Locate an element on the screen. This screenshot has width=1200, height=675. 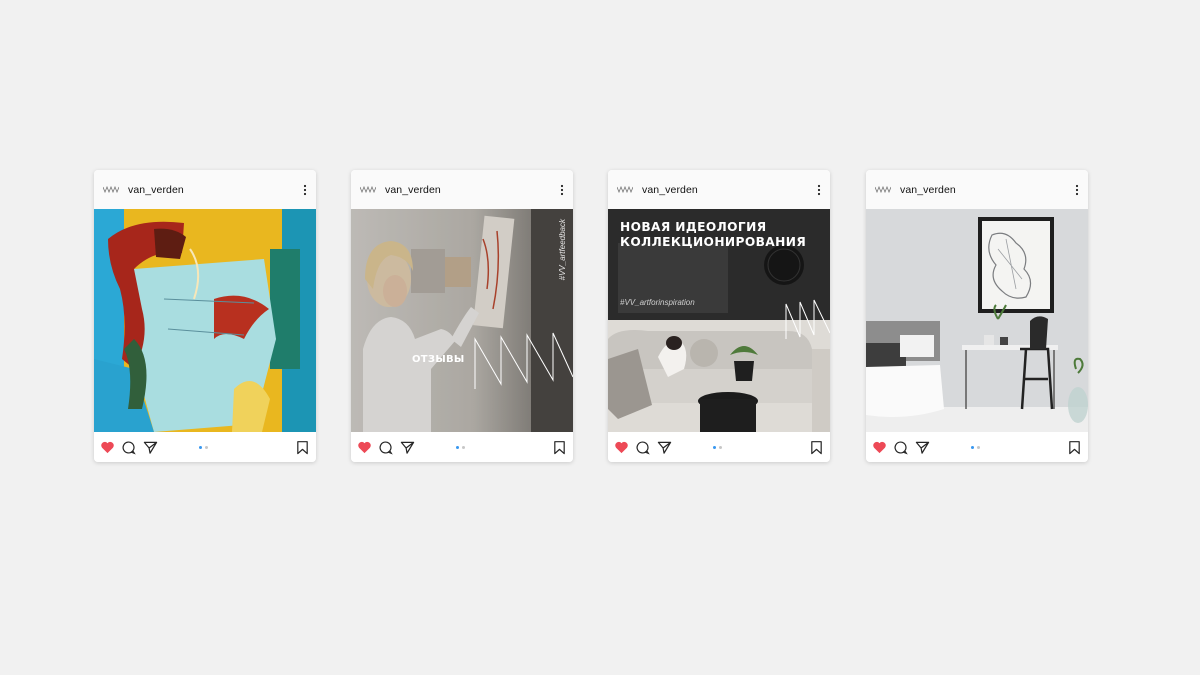
hashtag-label: #VV_artfeedback is located at coordinates (562, 250).